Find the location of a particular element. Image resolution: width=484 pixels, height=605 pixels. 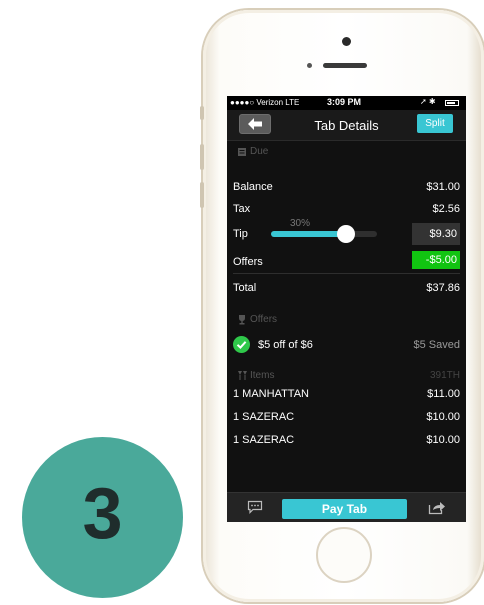

offer-item: $5 off of $6 $5 Saved is located at coordinates (346, 345).